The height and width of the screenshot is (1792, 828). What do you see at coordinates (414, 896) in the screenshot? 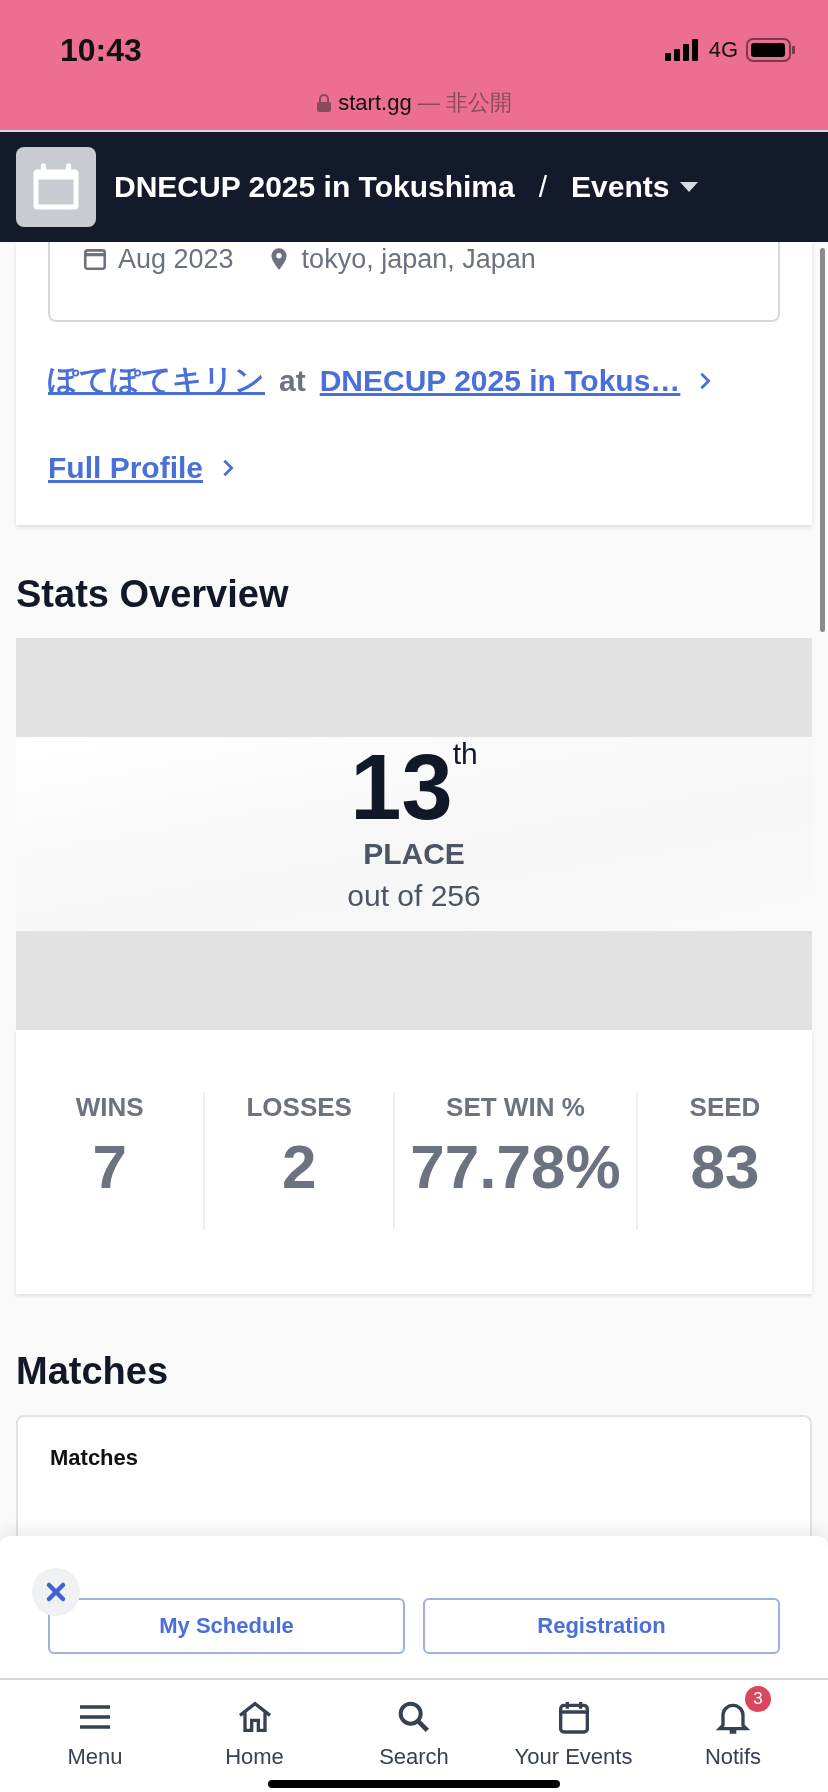
I see `entrant-total: out of 256` at bounding box center [414, 896].